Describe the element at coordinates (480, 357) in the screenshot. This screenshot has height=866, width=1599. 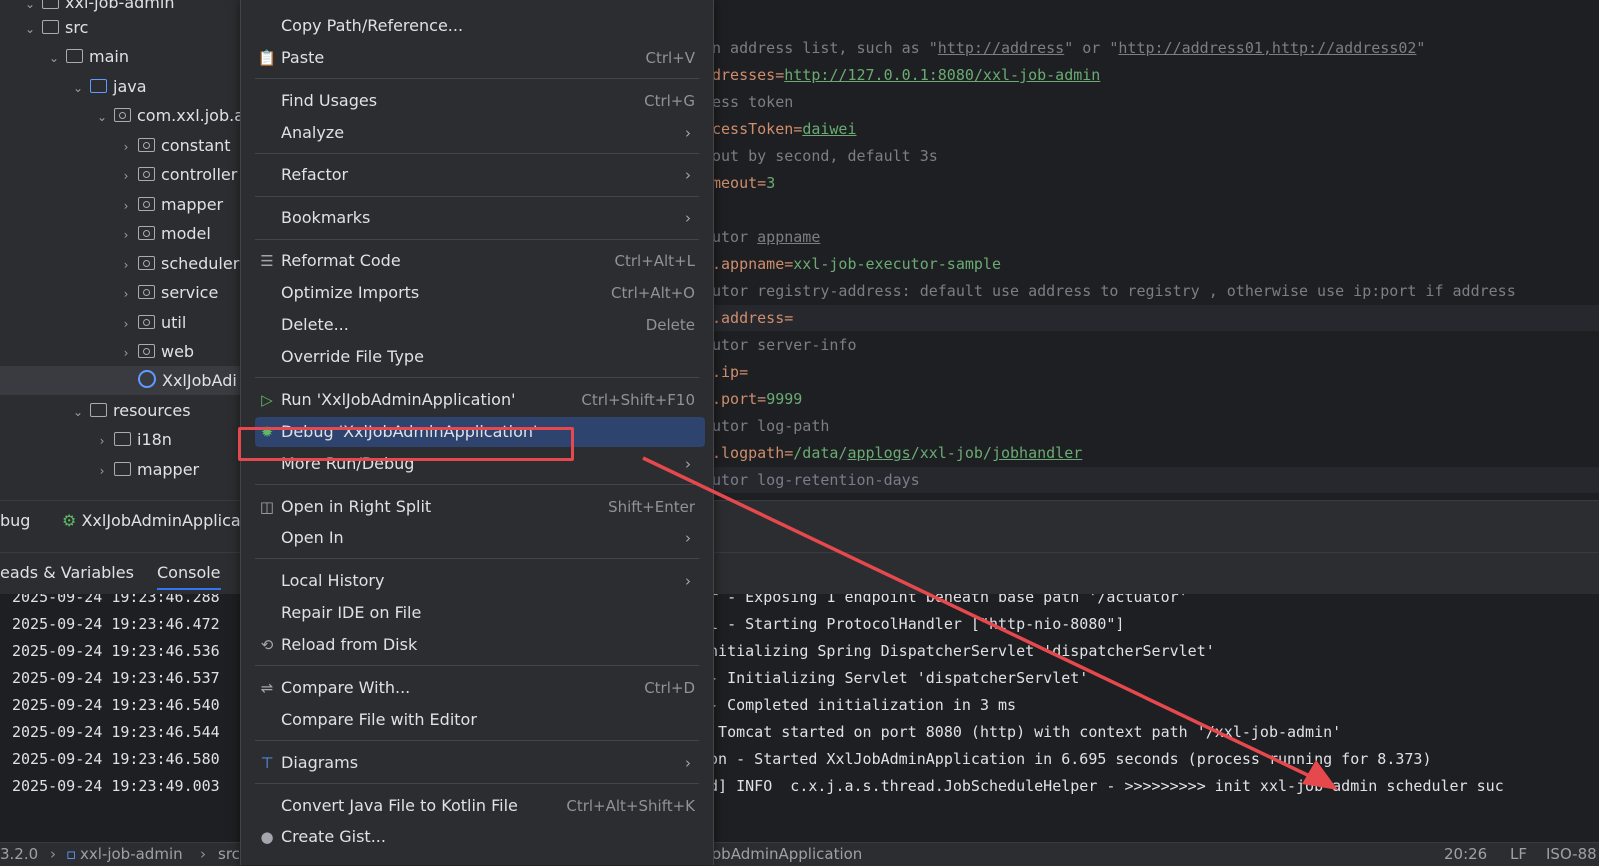
I see `menu-item: Override File Type` at that location.